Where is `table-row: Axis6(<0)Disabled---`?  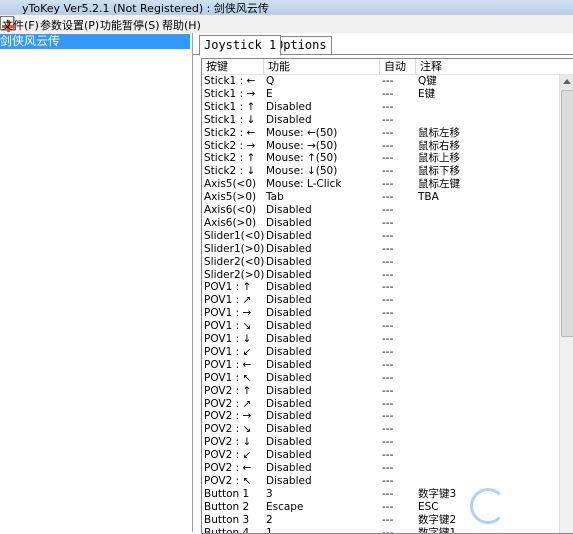
table-row: Axis6(<0)Disabled--- is located at coordinates (380, 210).